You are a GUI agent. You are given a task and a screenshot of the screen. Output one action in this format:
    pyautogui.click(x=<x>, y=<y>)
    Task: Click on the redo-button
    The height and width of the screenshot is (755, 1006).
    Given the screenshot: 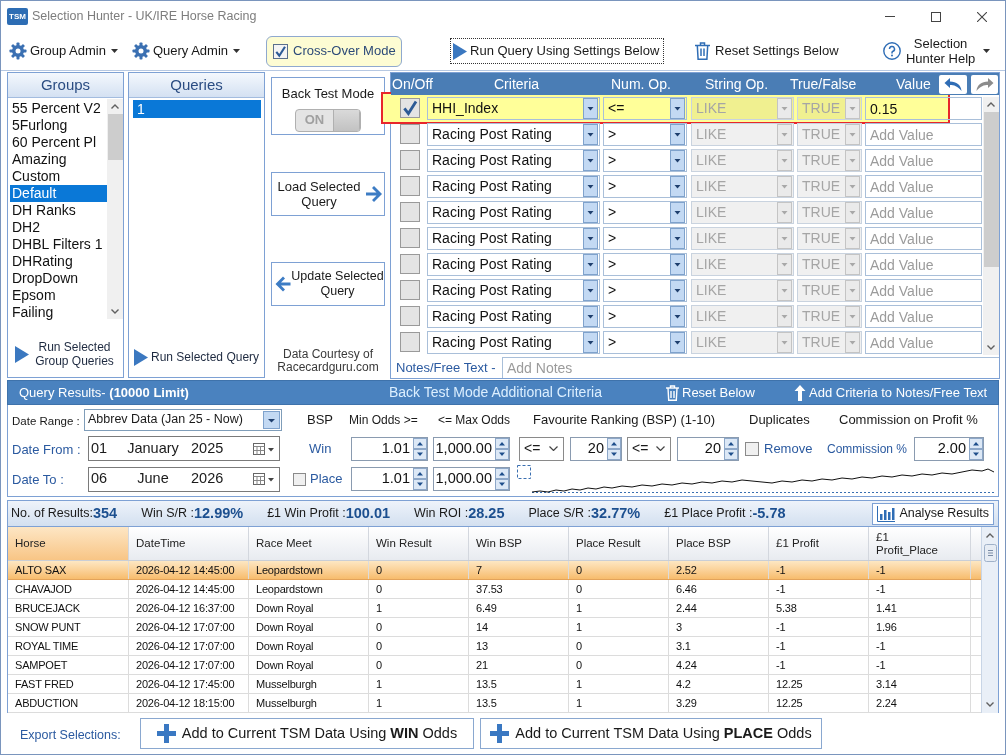 What is the action you would take?
    pyautogui.click(x=984, y=84)
    